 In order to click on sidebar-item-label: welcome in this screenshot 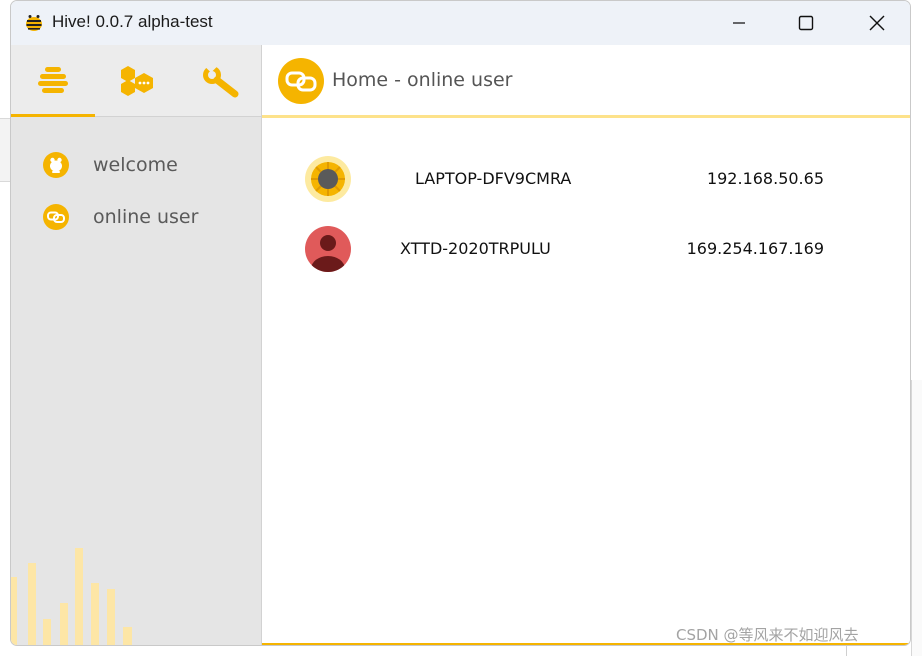, I will do `click(135, 165)`.